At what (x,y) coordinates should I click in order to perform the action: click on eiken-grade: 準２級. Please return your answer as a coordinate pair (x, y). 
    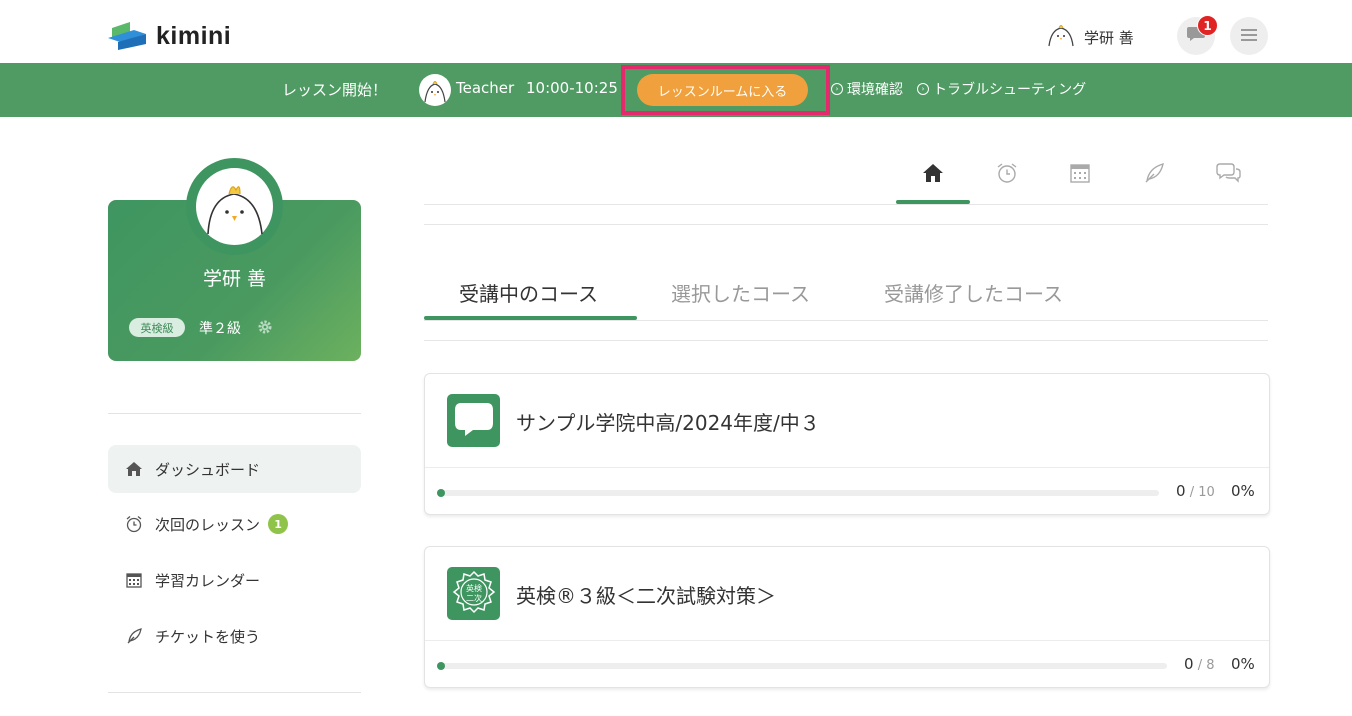
    Looking at the image, I should click on (220, 329).